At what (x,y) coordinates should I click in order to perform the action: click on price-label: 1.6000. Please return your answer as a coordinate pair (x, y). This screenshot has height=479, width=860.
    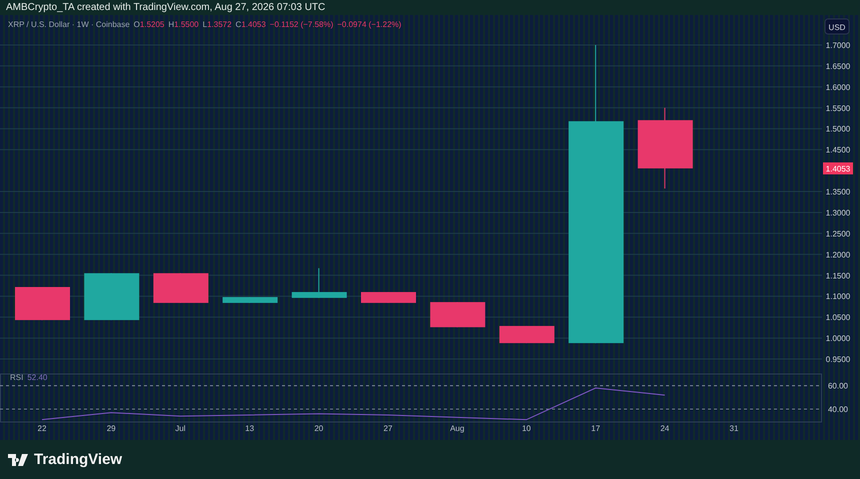
    Looking at the image, I should click on (838, 87).